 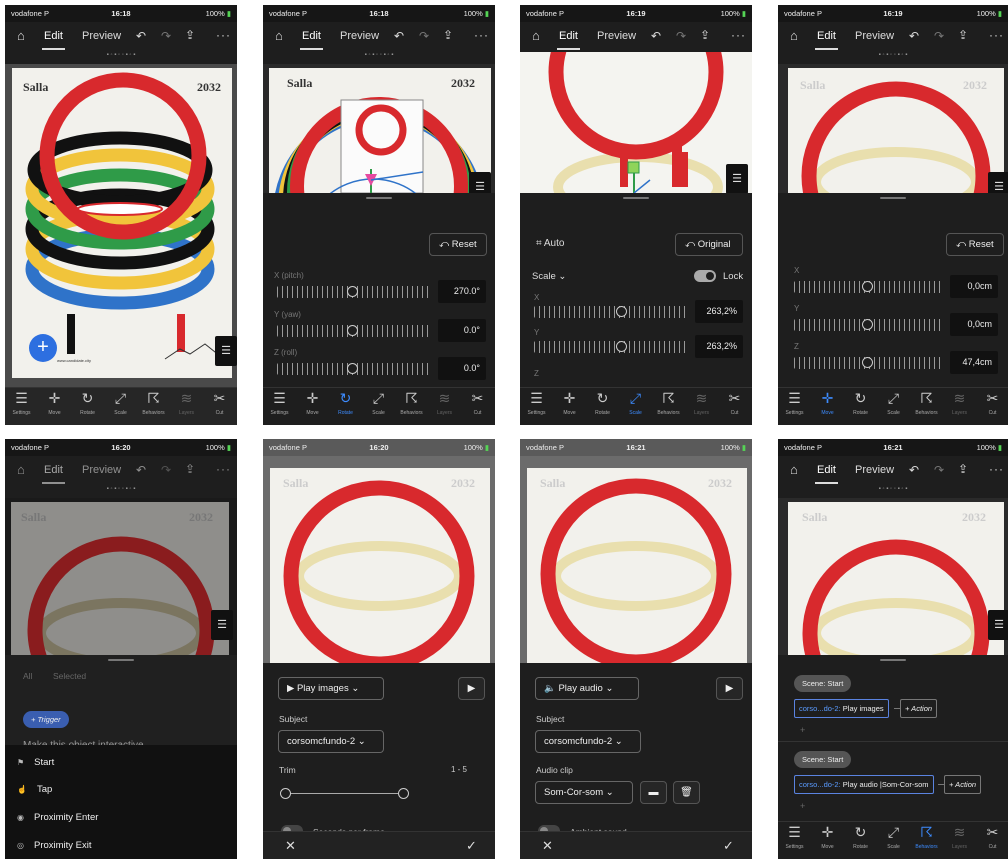 I want to click on action-play-audio: corso...do-2: Play audio |Som-Cor-som, so click(x=864, y=784).